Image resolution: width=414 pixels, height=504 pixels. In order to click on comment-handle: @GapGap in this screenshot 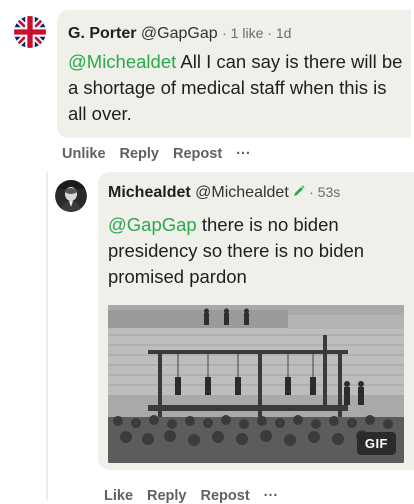, I will do `click(179, 33)`.